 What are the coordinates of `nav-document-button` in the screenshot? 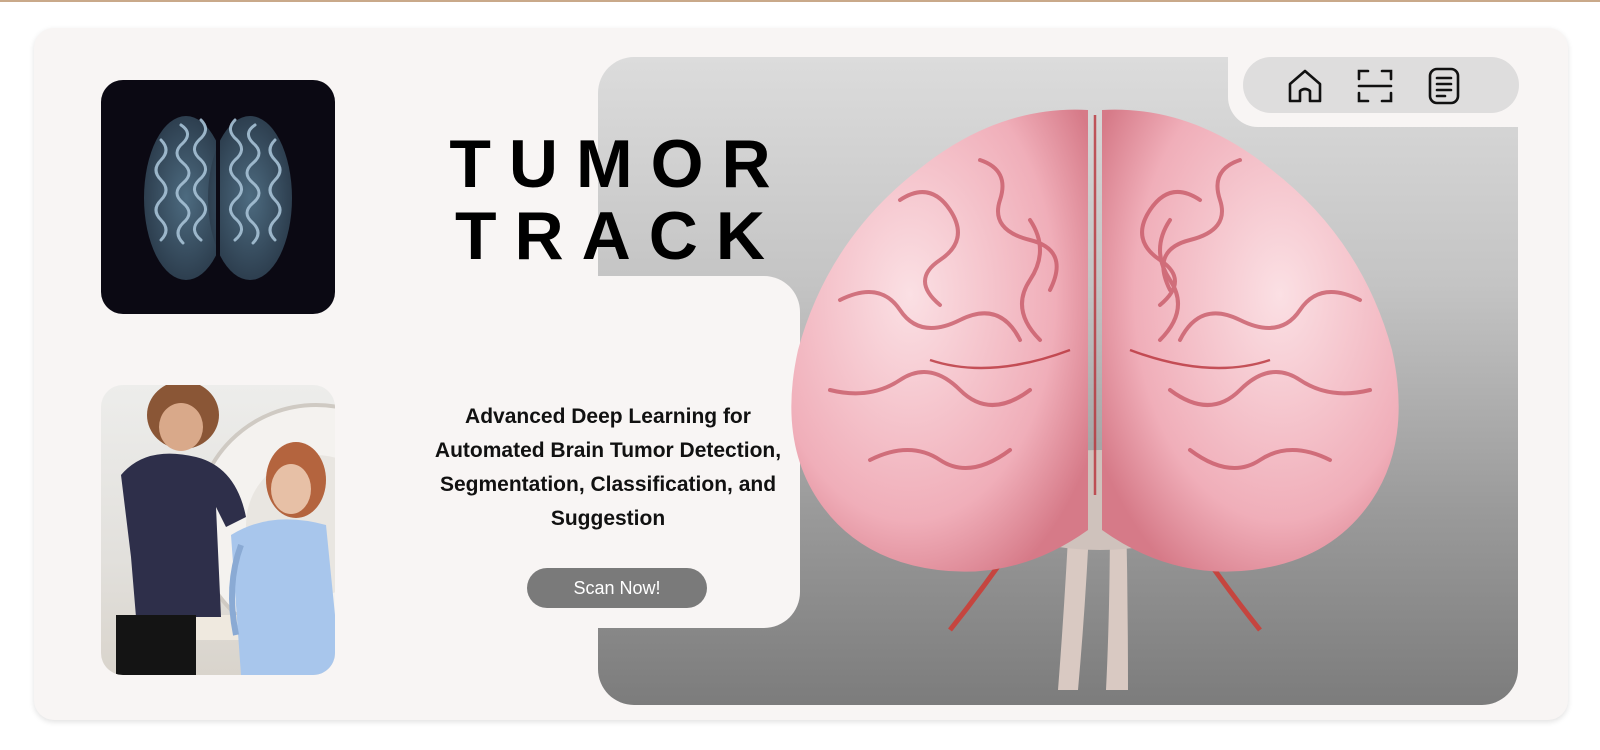 It's located at (1444, 86).